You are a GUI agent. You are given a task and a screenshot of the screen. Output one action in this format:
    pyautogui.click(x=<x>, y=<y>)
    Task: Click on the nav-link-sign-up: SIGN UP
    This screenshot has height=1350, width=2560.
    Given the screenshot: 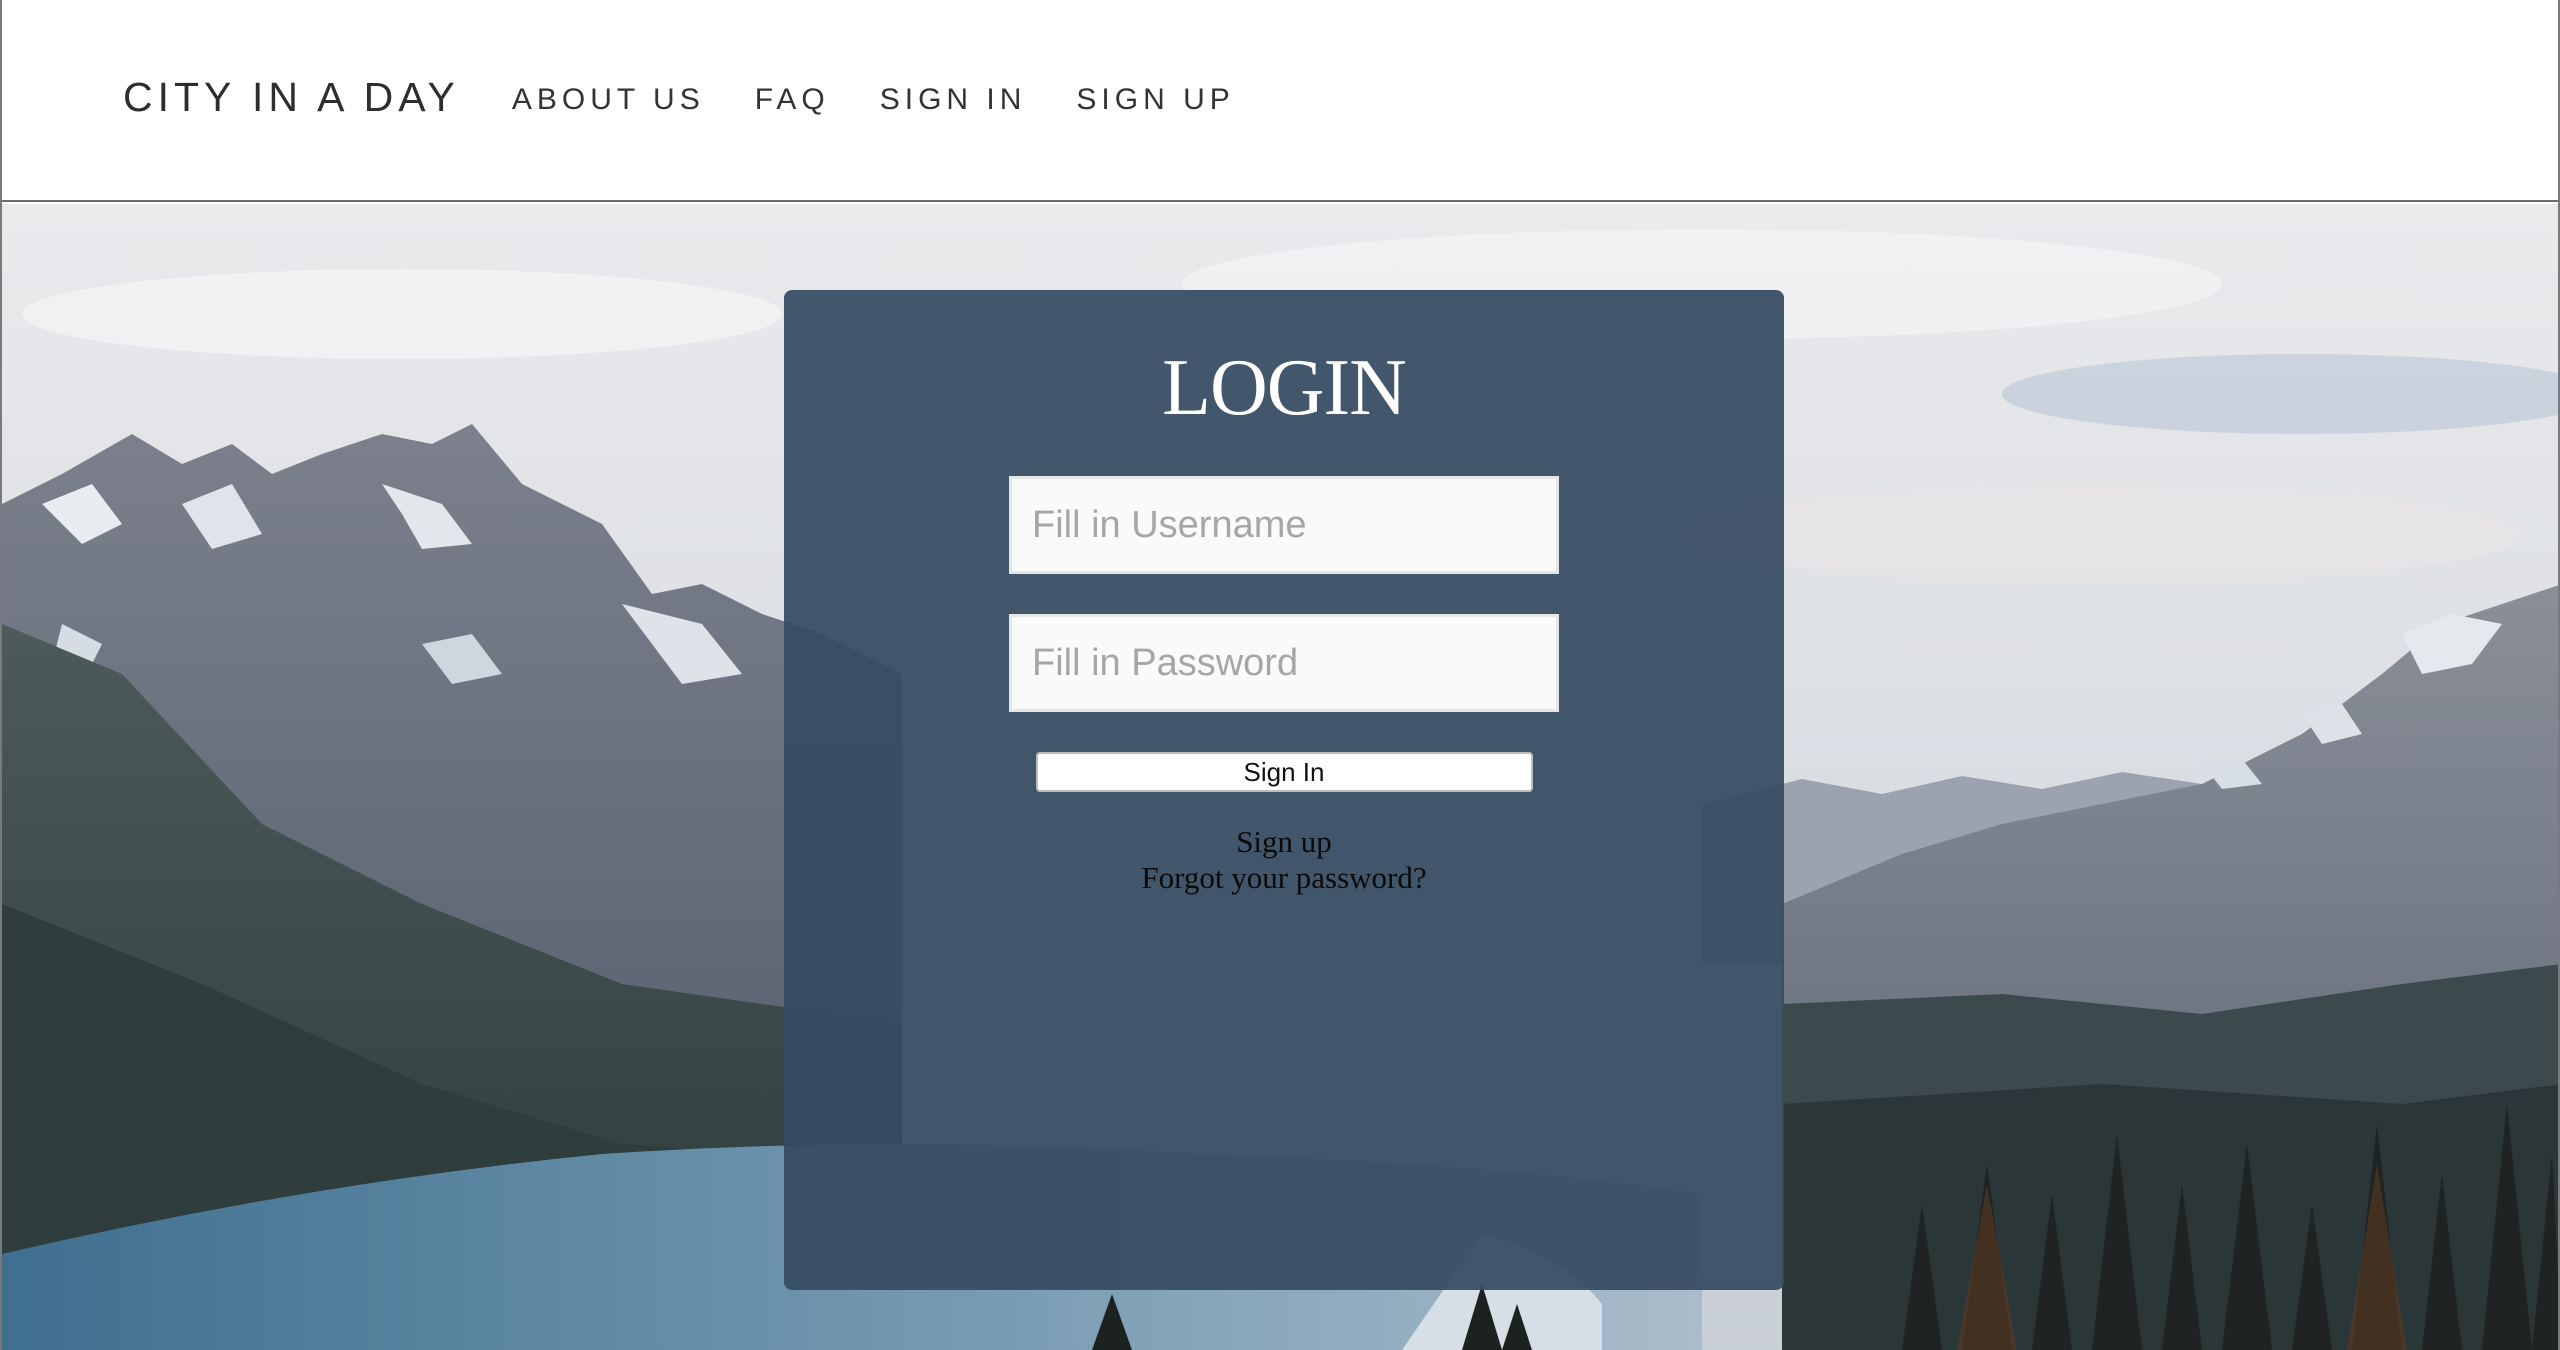 What is the action you would take?
    pyautogui.click(x=1155, y=100)
    